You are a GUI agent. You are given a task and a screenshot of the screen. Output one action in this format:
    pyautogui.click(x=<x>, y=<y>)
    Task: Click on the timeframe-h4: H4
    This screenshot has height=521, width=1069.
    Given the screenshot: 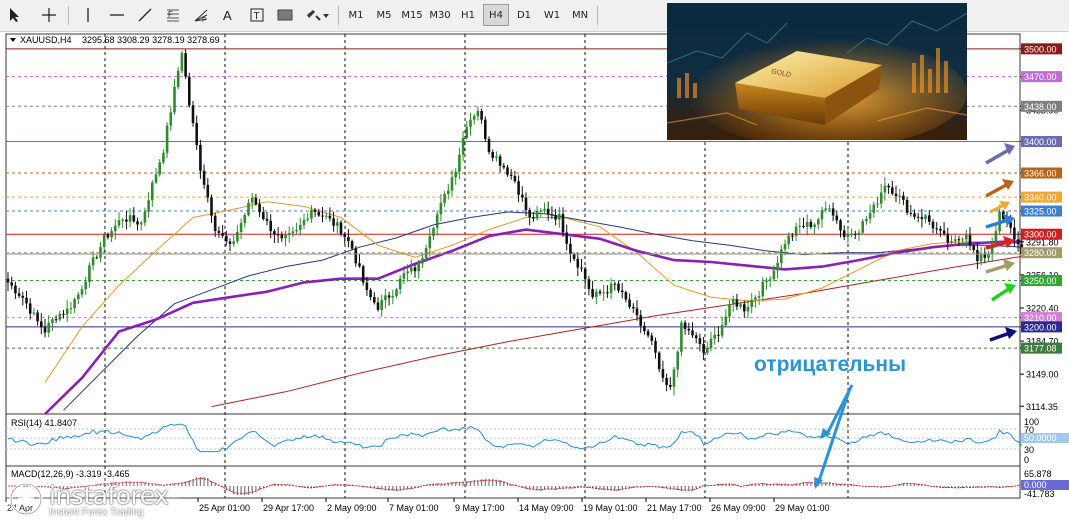 What is the action you would take?
    pyautogui.click(x=496, y=15)
    